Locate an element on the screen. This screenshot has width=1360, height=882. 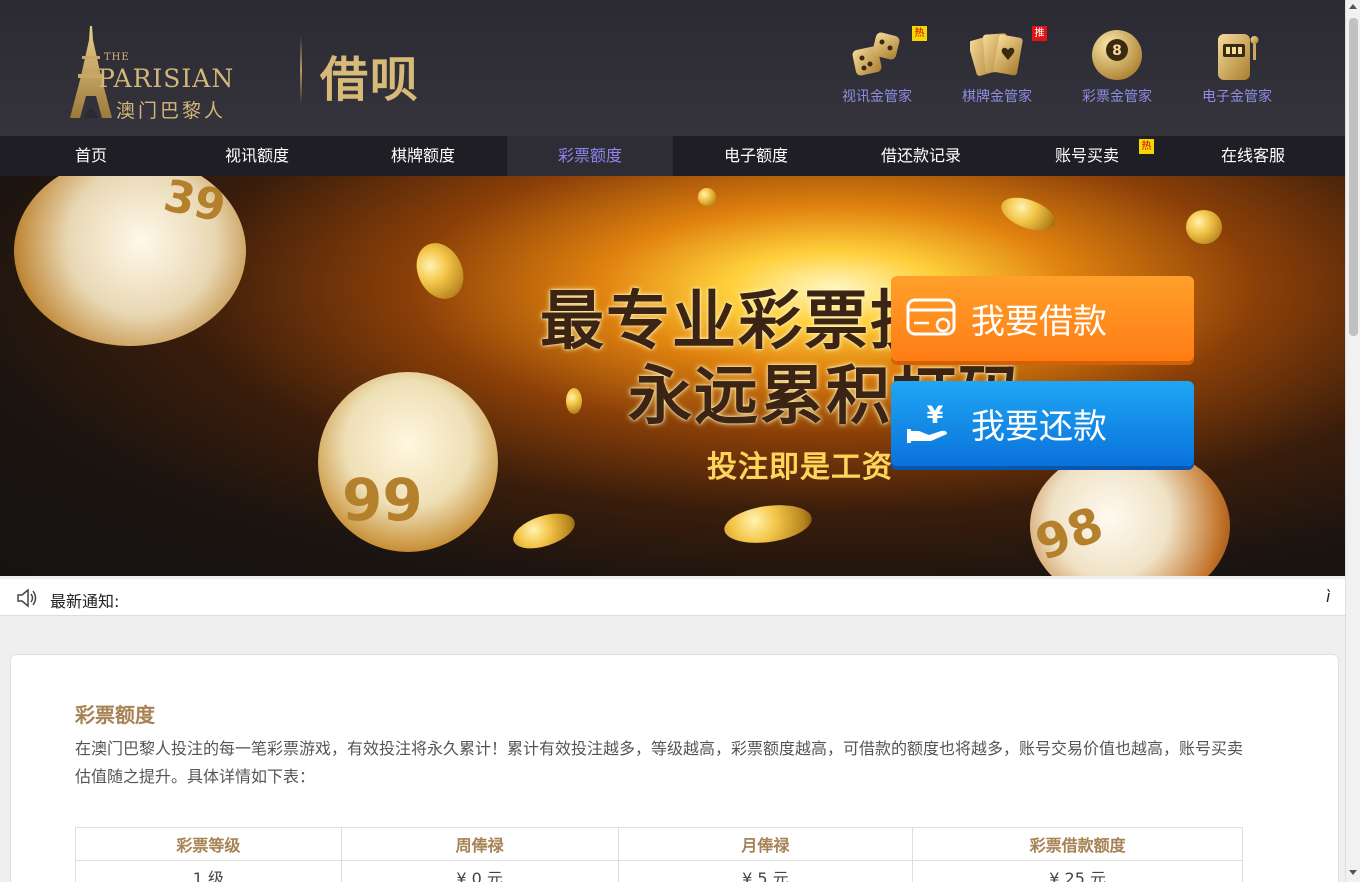
nav-loan-records: 借还款记录 is located at coordinates (921, 156).